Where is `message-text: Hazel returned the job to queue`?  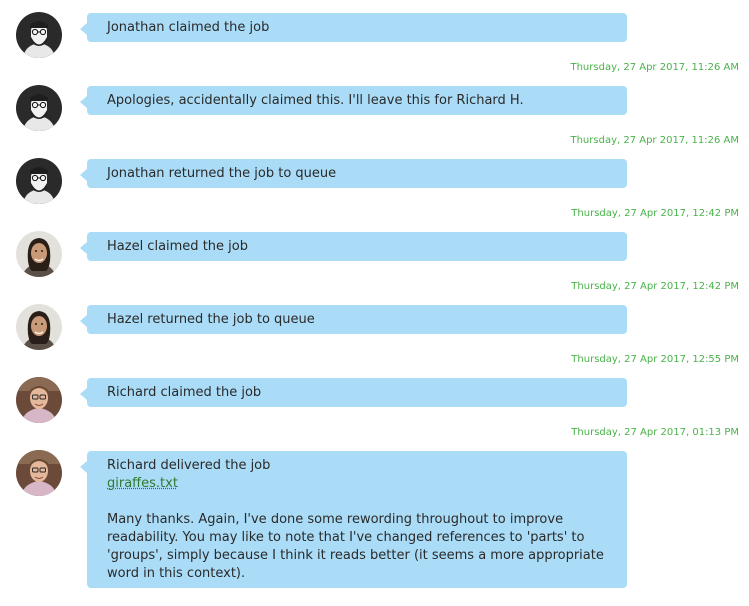
message-text: Hazel returned the job to queue is located at coordinates (211, 319).